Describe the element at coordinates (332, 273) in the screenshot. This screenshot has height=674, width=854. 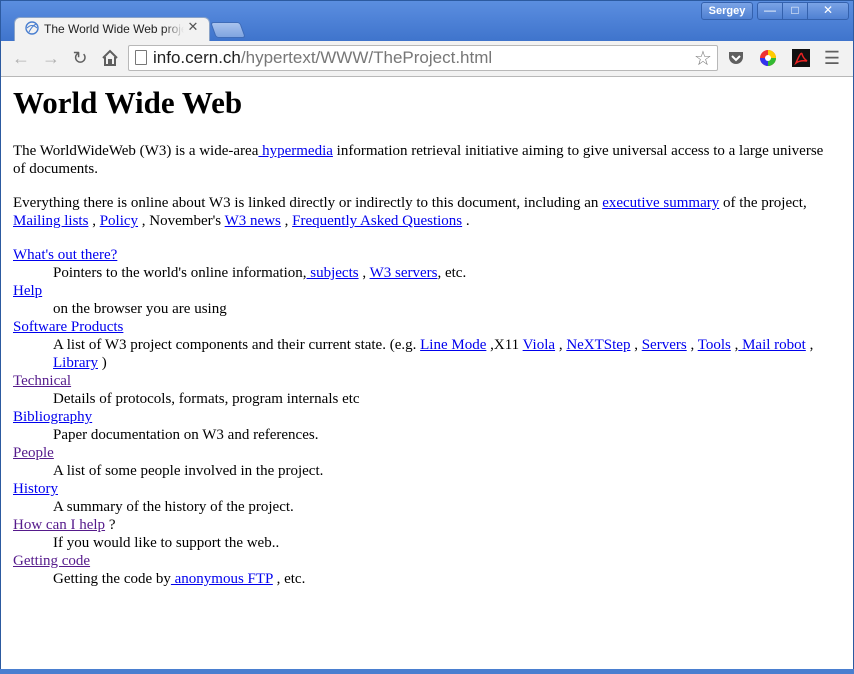
I see `subjects-link: subjects` at that location.